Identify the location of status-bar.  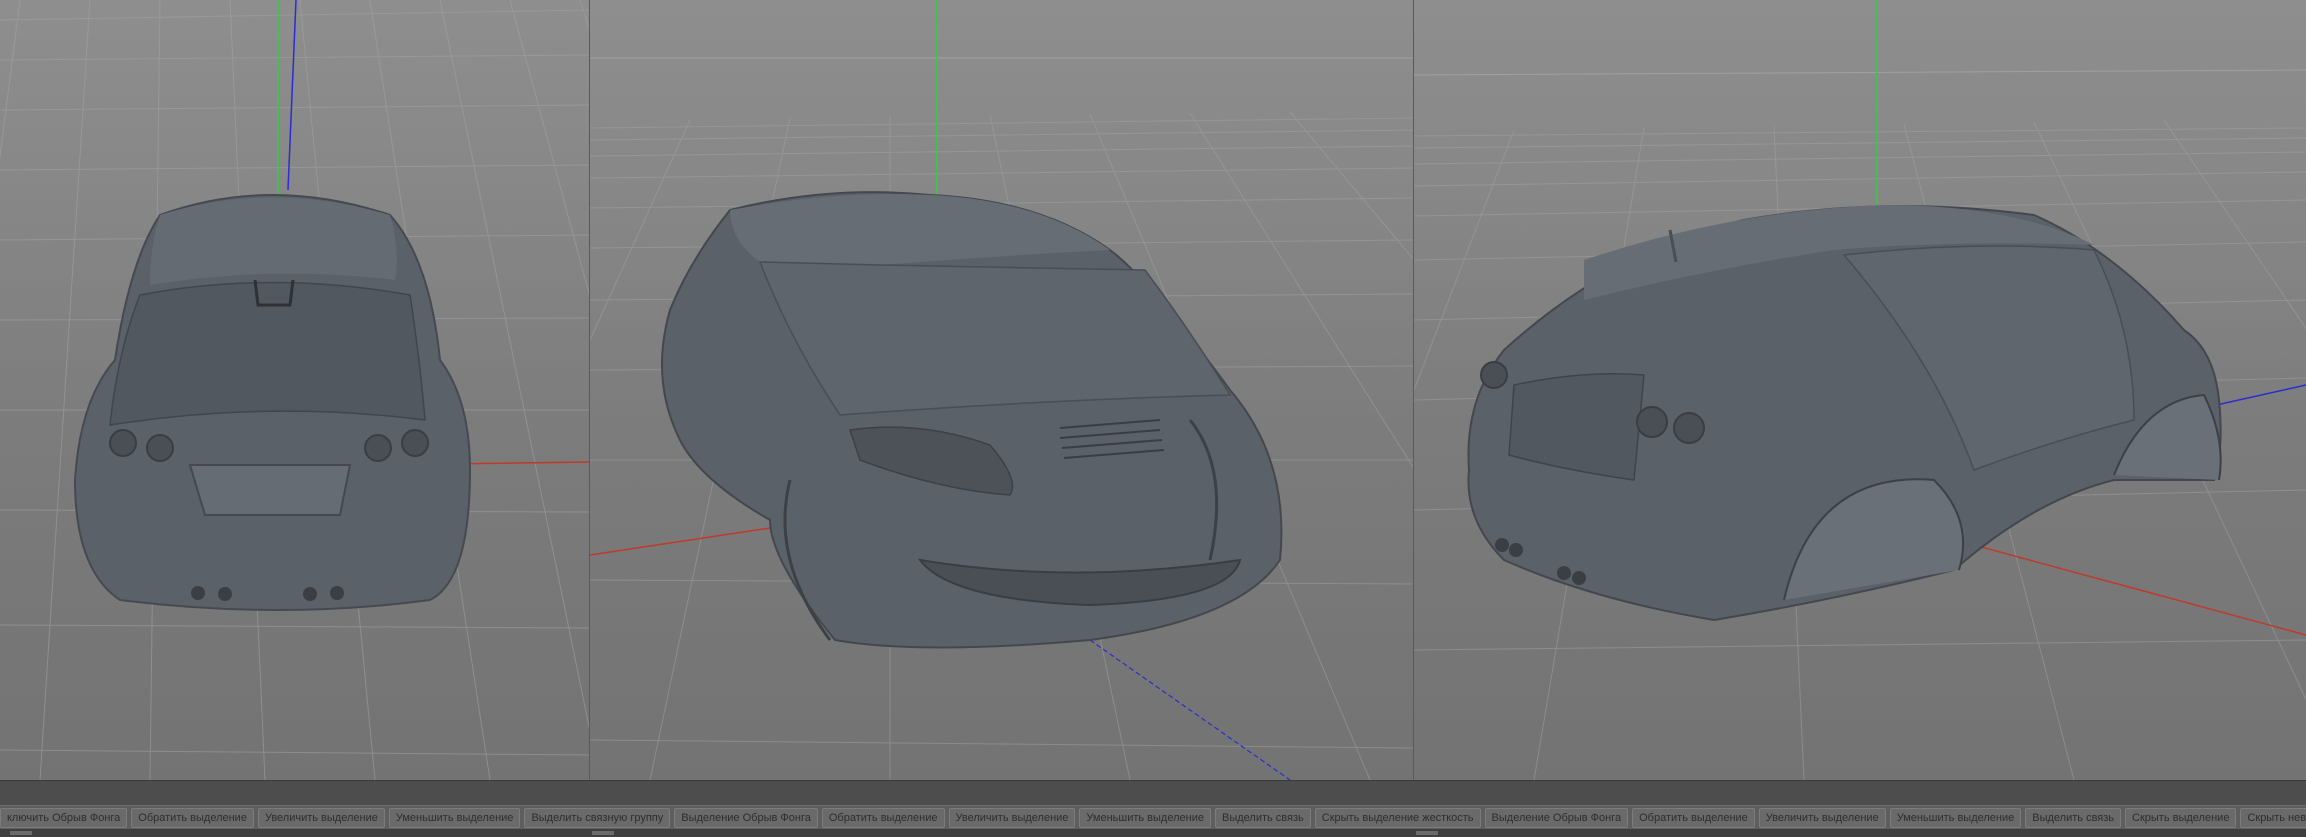
(1153, 793).